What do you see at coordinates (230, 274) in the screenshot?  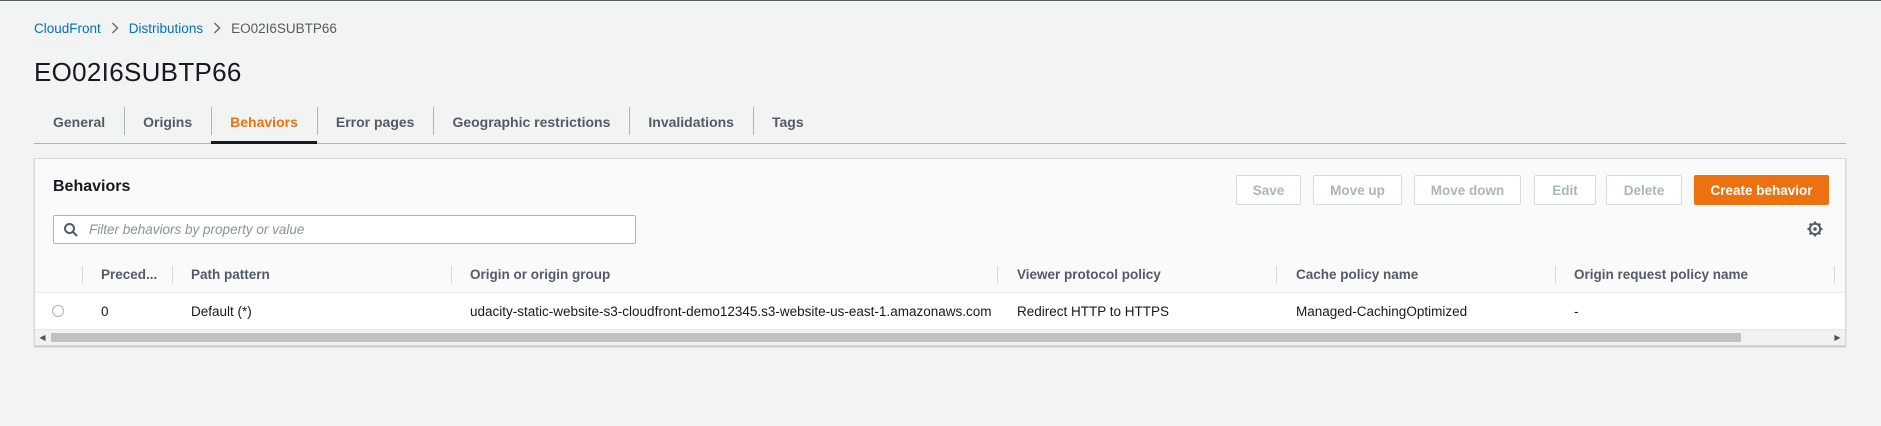 I see `column-header-path-pattern: Path pattern` at bounding box center [230, 274].